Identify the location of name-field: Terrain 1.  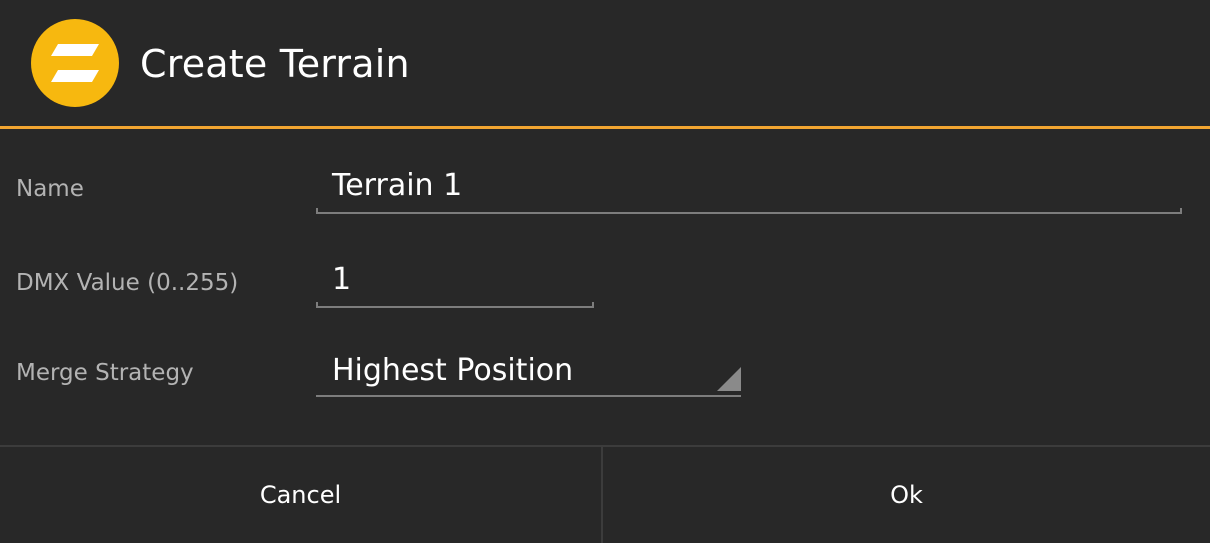
(749, 188).